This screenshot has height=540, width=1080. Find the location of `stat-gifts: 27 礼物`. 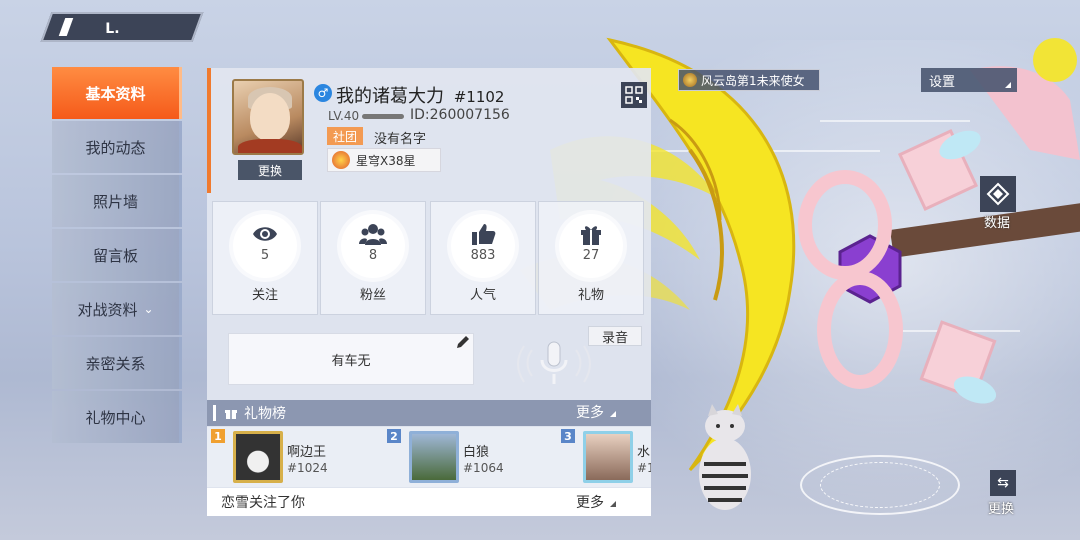

stat-gifts: 27 礼物 is located at coordinates (591, 258).